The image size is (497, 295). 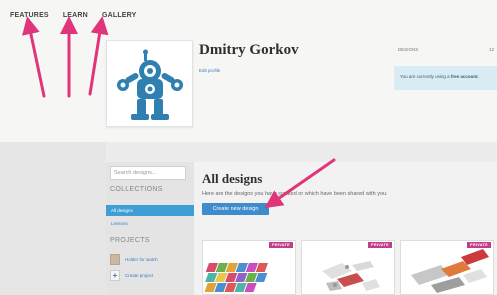 I want to click on nav-learn: LEARN, so click(x=75, y=15).